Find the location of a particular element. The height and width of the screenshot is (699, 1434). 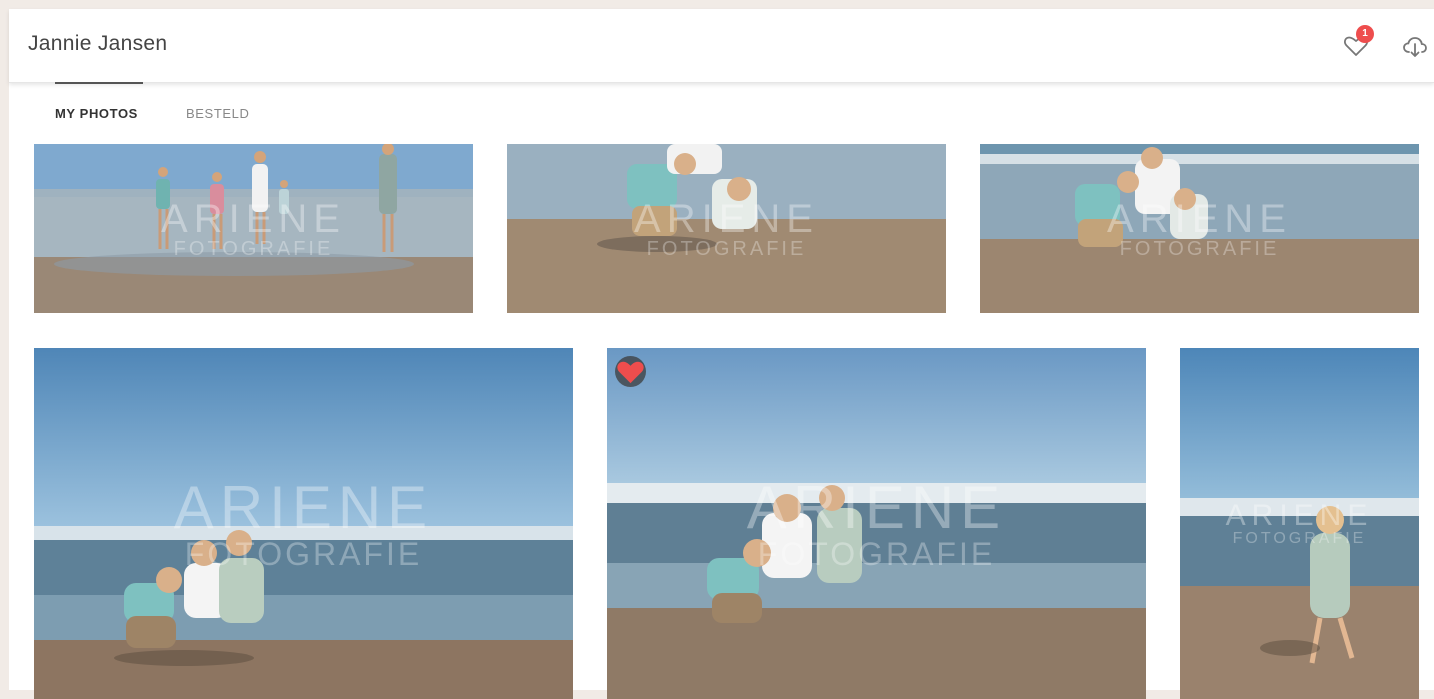

beach-photo-waves is located at coordinates (1199, 228).